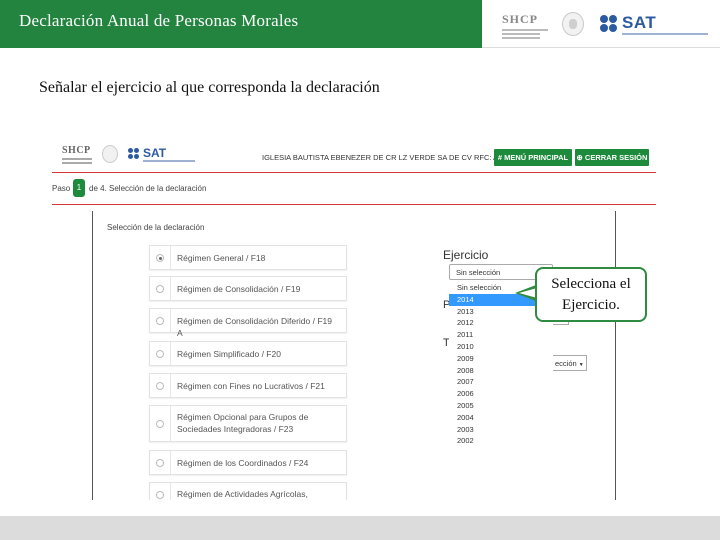 Image resolution: width=720 pixels, height=540 pixels. Describe the element at coordinates (501, 382) in the screenshot. I see `dropdown-option: 2007` at that location.